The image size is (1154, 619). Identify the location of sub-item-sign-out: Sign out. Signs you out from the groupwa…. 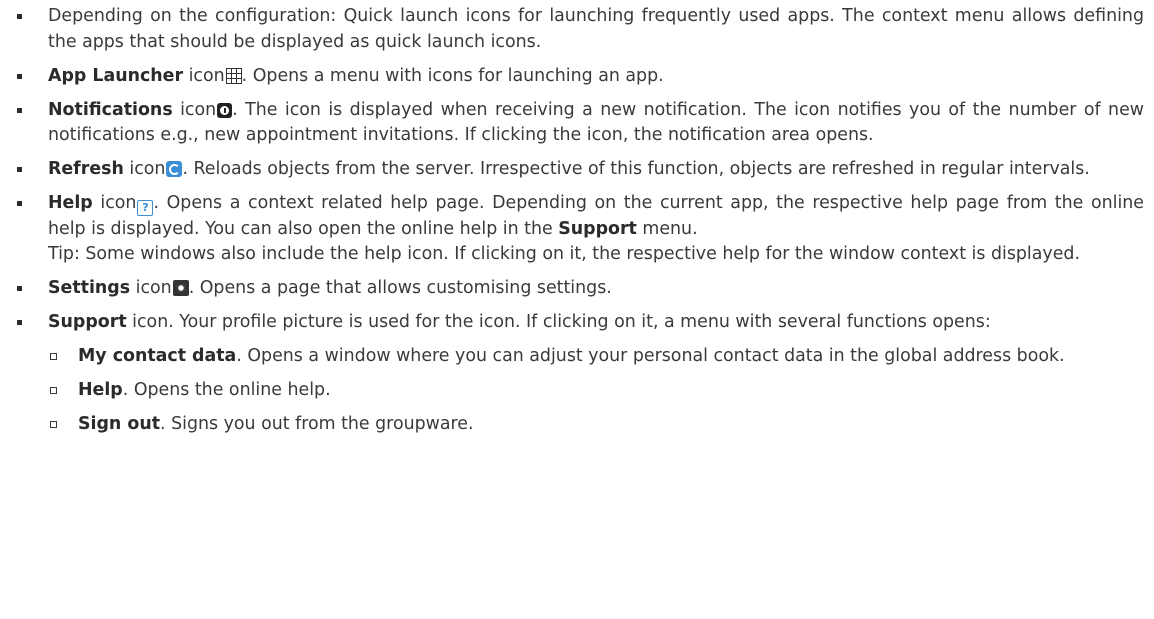
(596, 425).